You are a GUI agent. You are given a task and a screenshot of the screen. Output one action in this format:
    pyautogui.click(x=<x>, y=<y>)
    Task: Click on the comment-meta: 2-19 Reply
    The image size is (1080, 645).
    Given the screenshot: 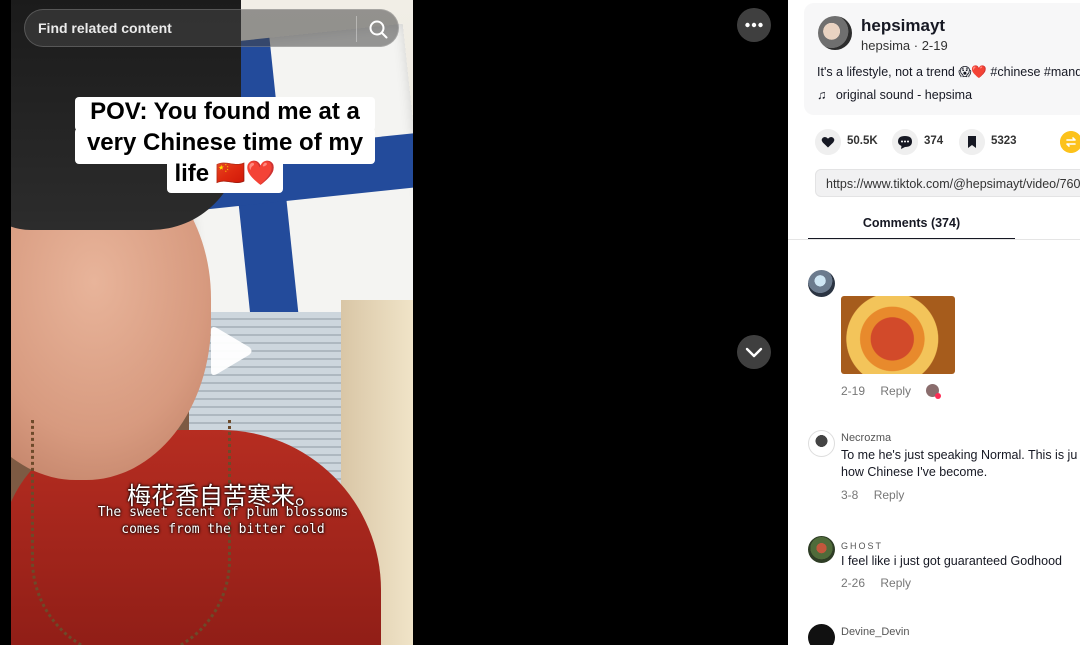 What is the action you would take?
    pyautogui.click(x=891, y=391)
    